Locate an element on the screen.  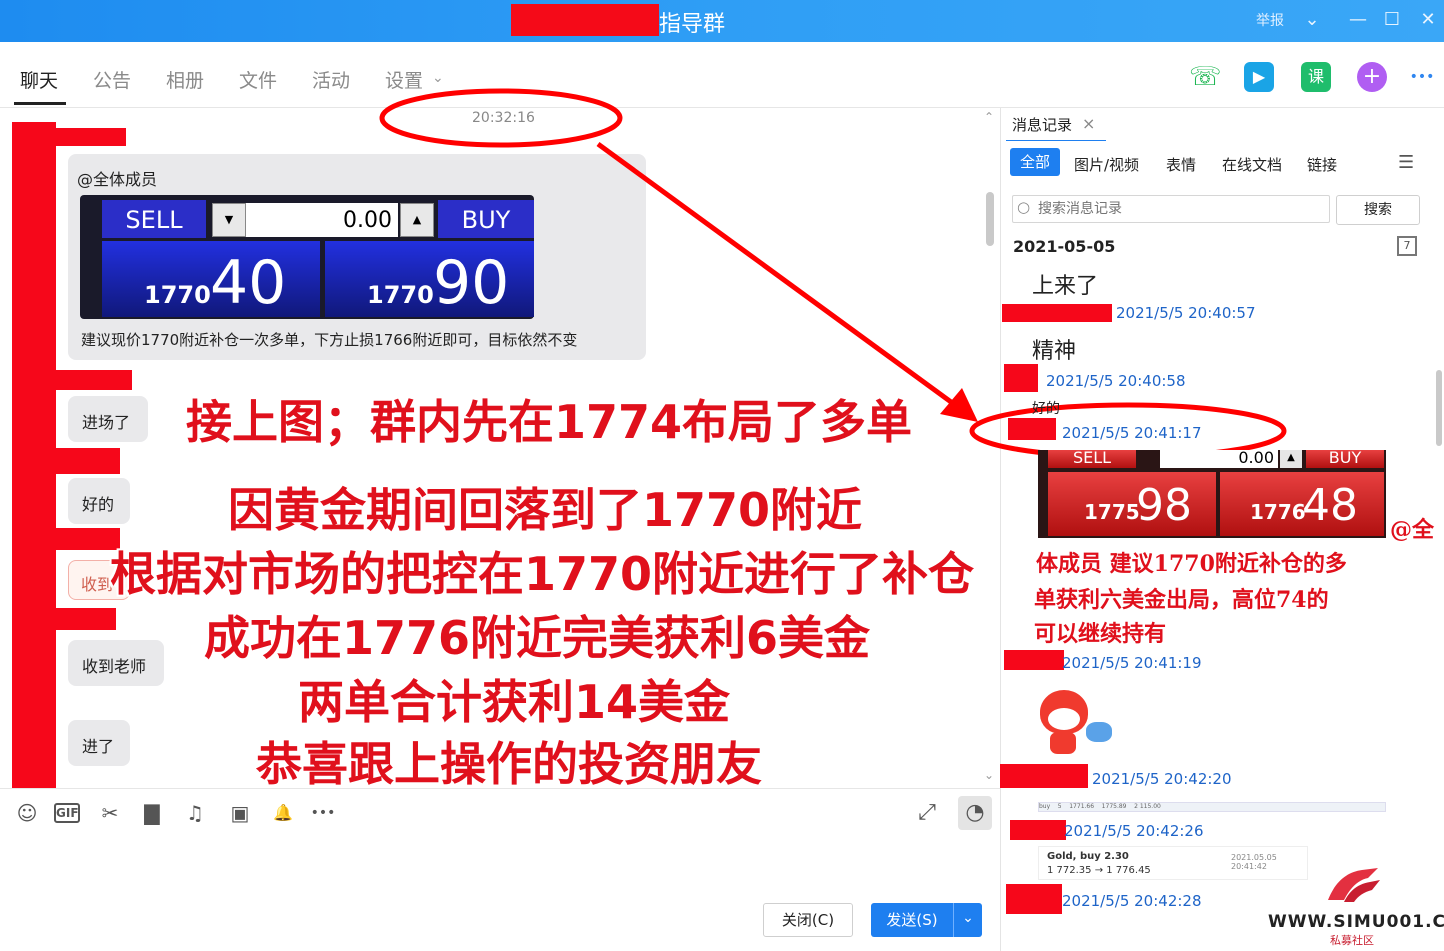
image-icon: ▣ is located at coordinates (240, 813).